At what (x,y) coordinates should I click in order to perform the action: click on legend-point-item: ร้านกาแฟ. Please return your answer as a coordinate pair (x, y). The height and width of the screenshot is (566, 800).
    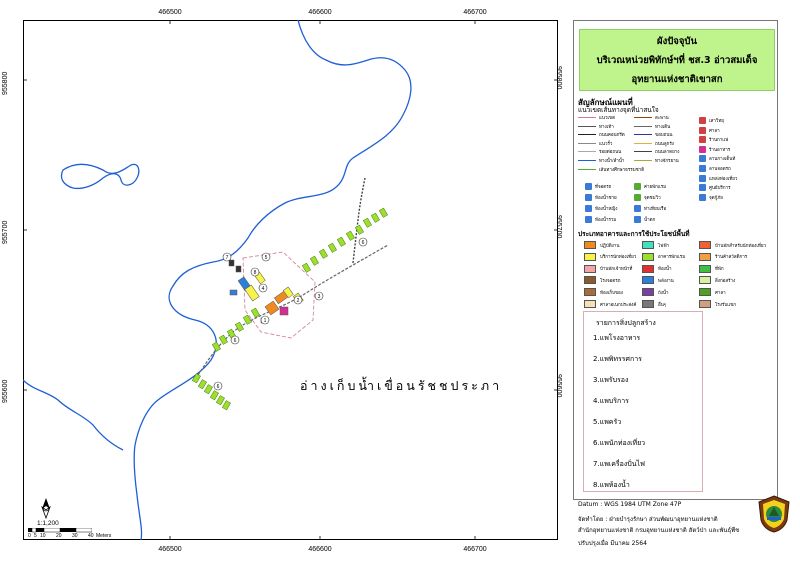
    Looking at the image, I should click on (714, 140).